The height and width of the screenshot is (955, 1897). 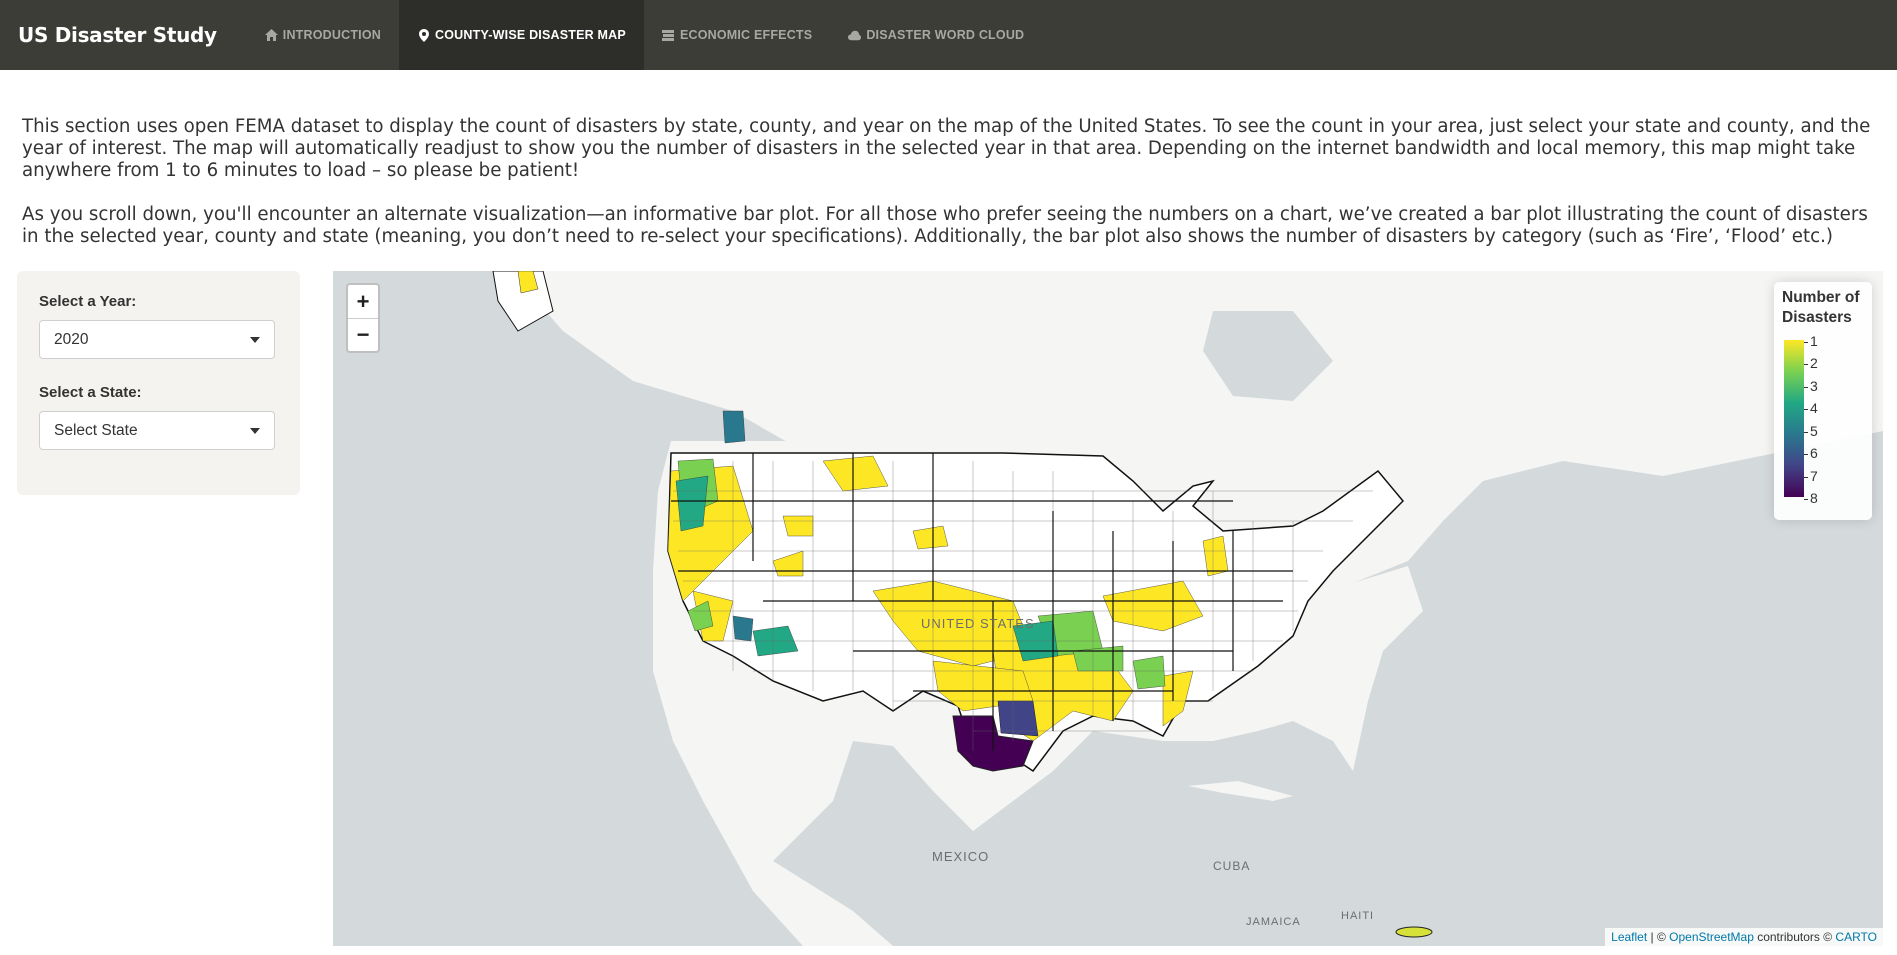 I want to click on state-select-label: Select a State:, so click(x=90, y=392).